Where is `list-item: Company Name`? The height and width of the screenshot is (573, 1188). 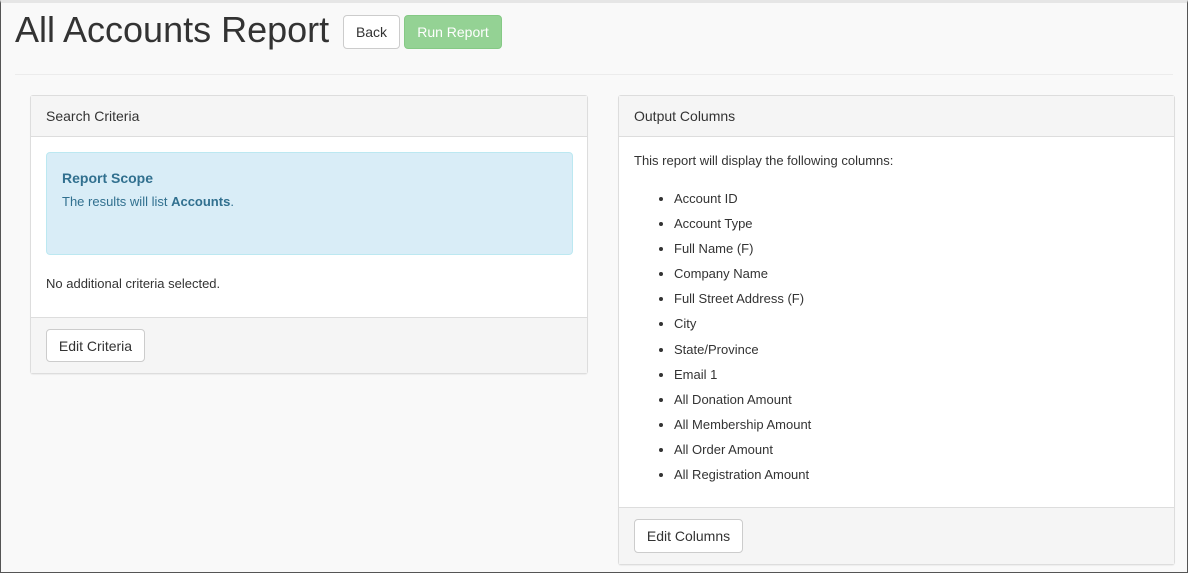 list-item: Company Name is located at coordinates (742, 279).